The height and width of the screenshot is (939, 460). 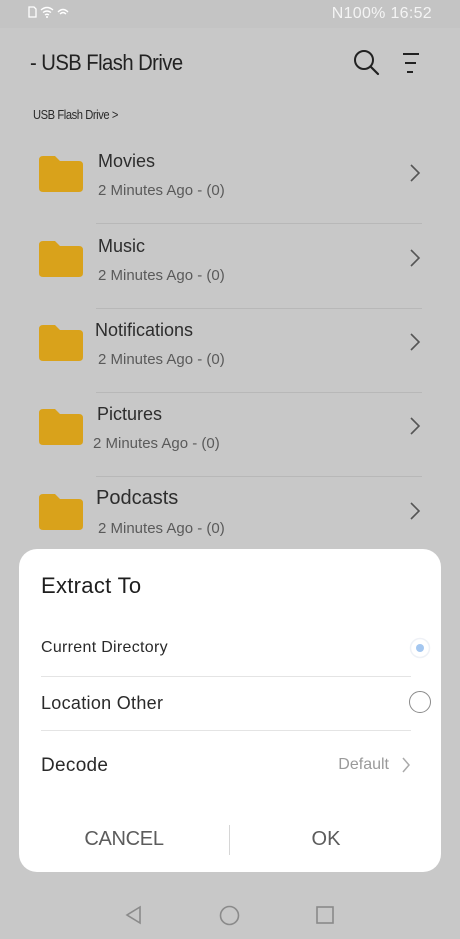 What do you see at coordinates (124, 839) in the screenshot?
I see `cancel-button: CANCEL` at bounding box center [124, 839].